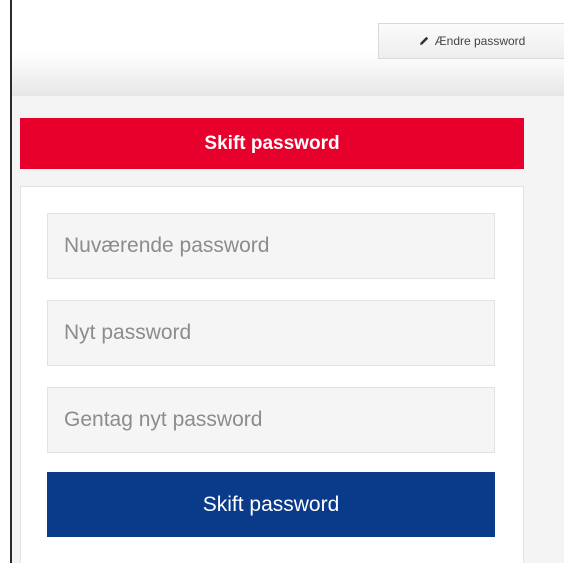 Image resolution: width=564 pixels, height=563 pixels. I want to click on repeat-password-field, so click(271, 420).